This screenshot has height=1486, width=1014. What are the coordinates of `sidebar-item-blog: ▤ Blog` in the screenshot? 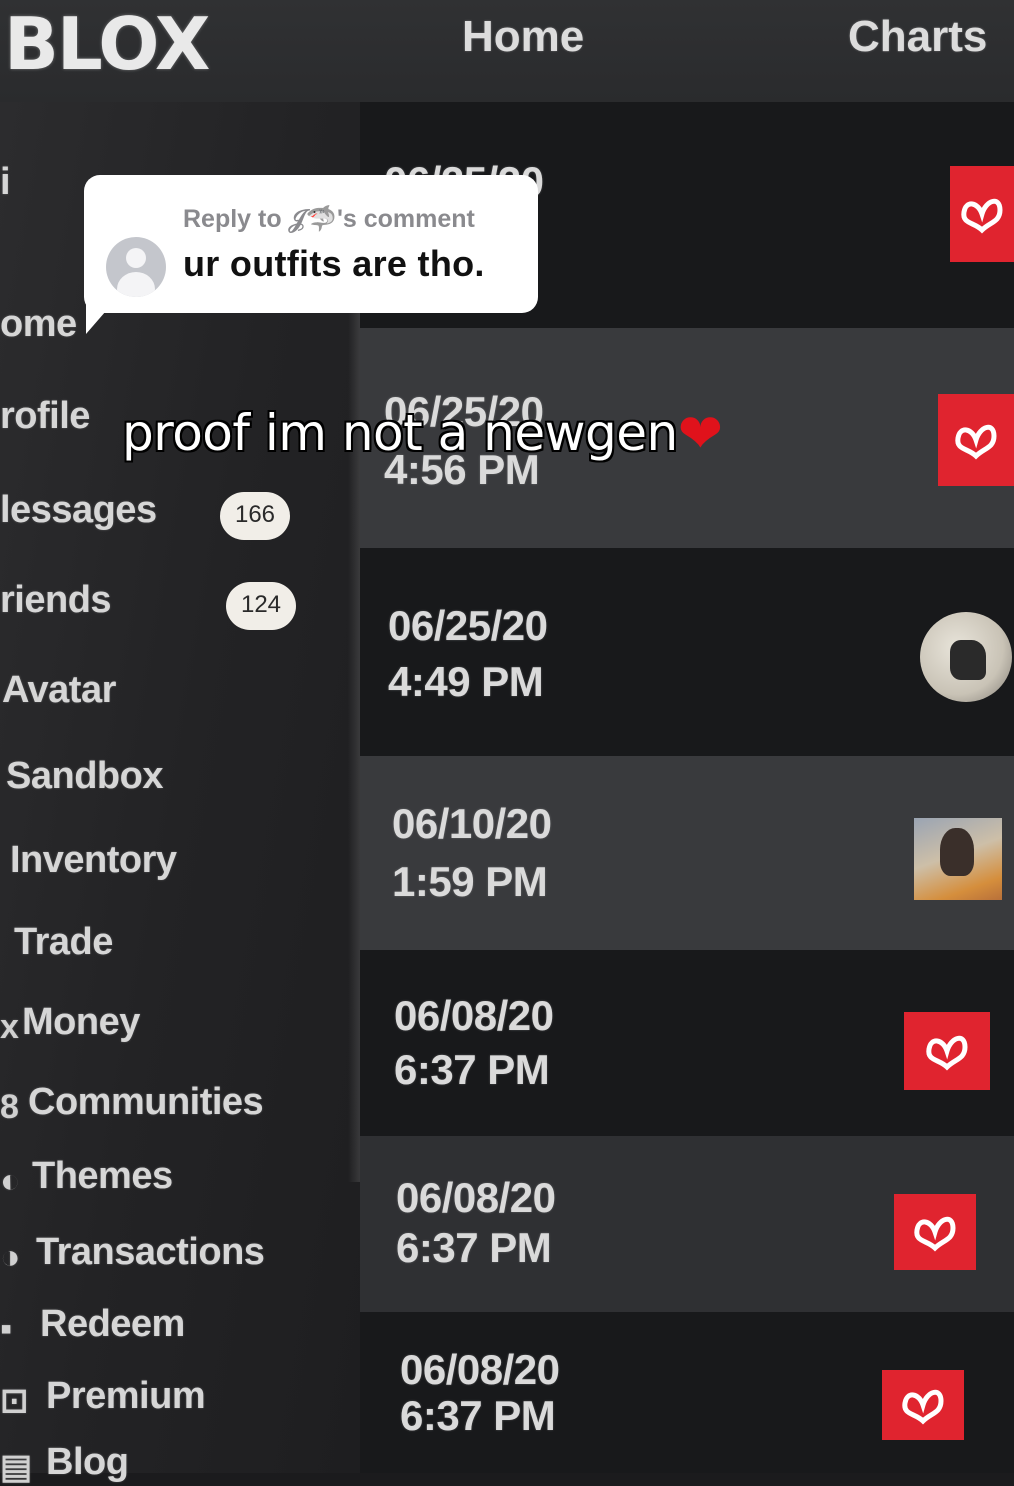 It's located at (64, 1463).